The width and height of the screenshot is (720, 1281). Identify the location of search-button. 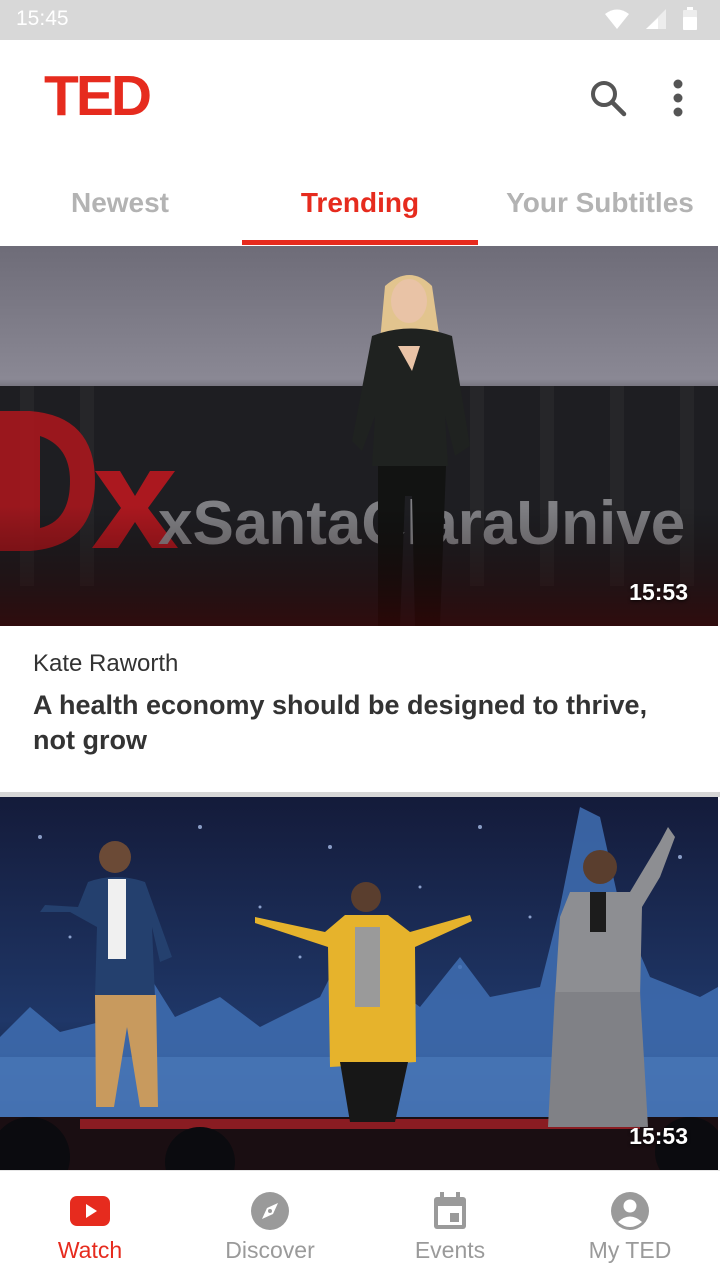
(608, 98).